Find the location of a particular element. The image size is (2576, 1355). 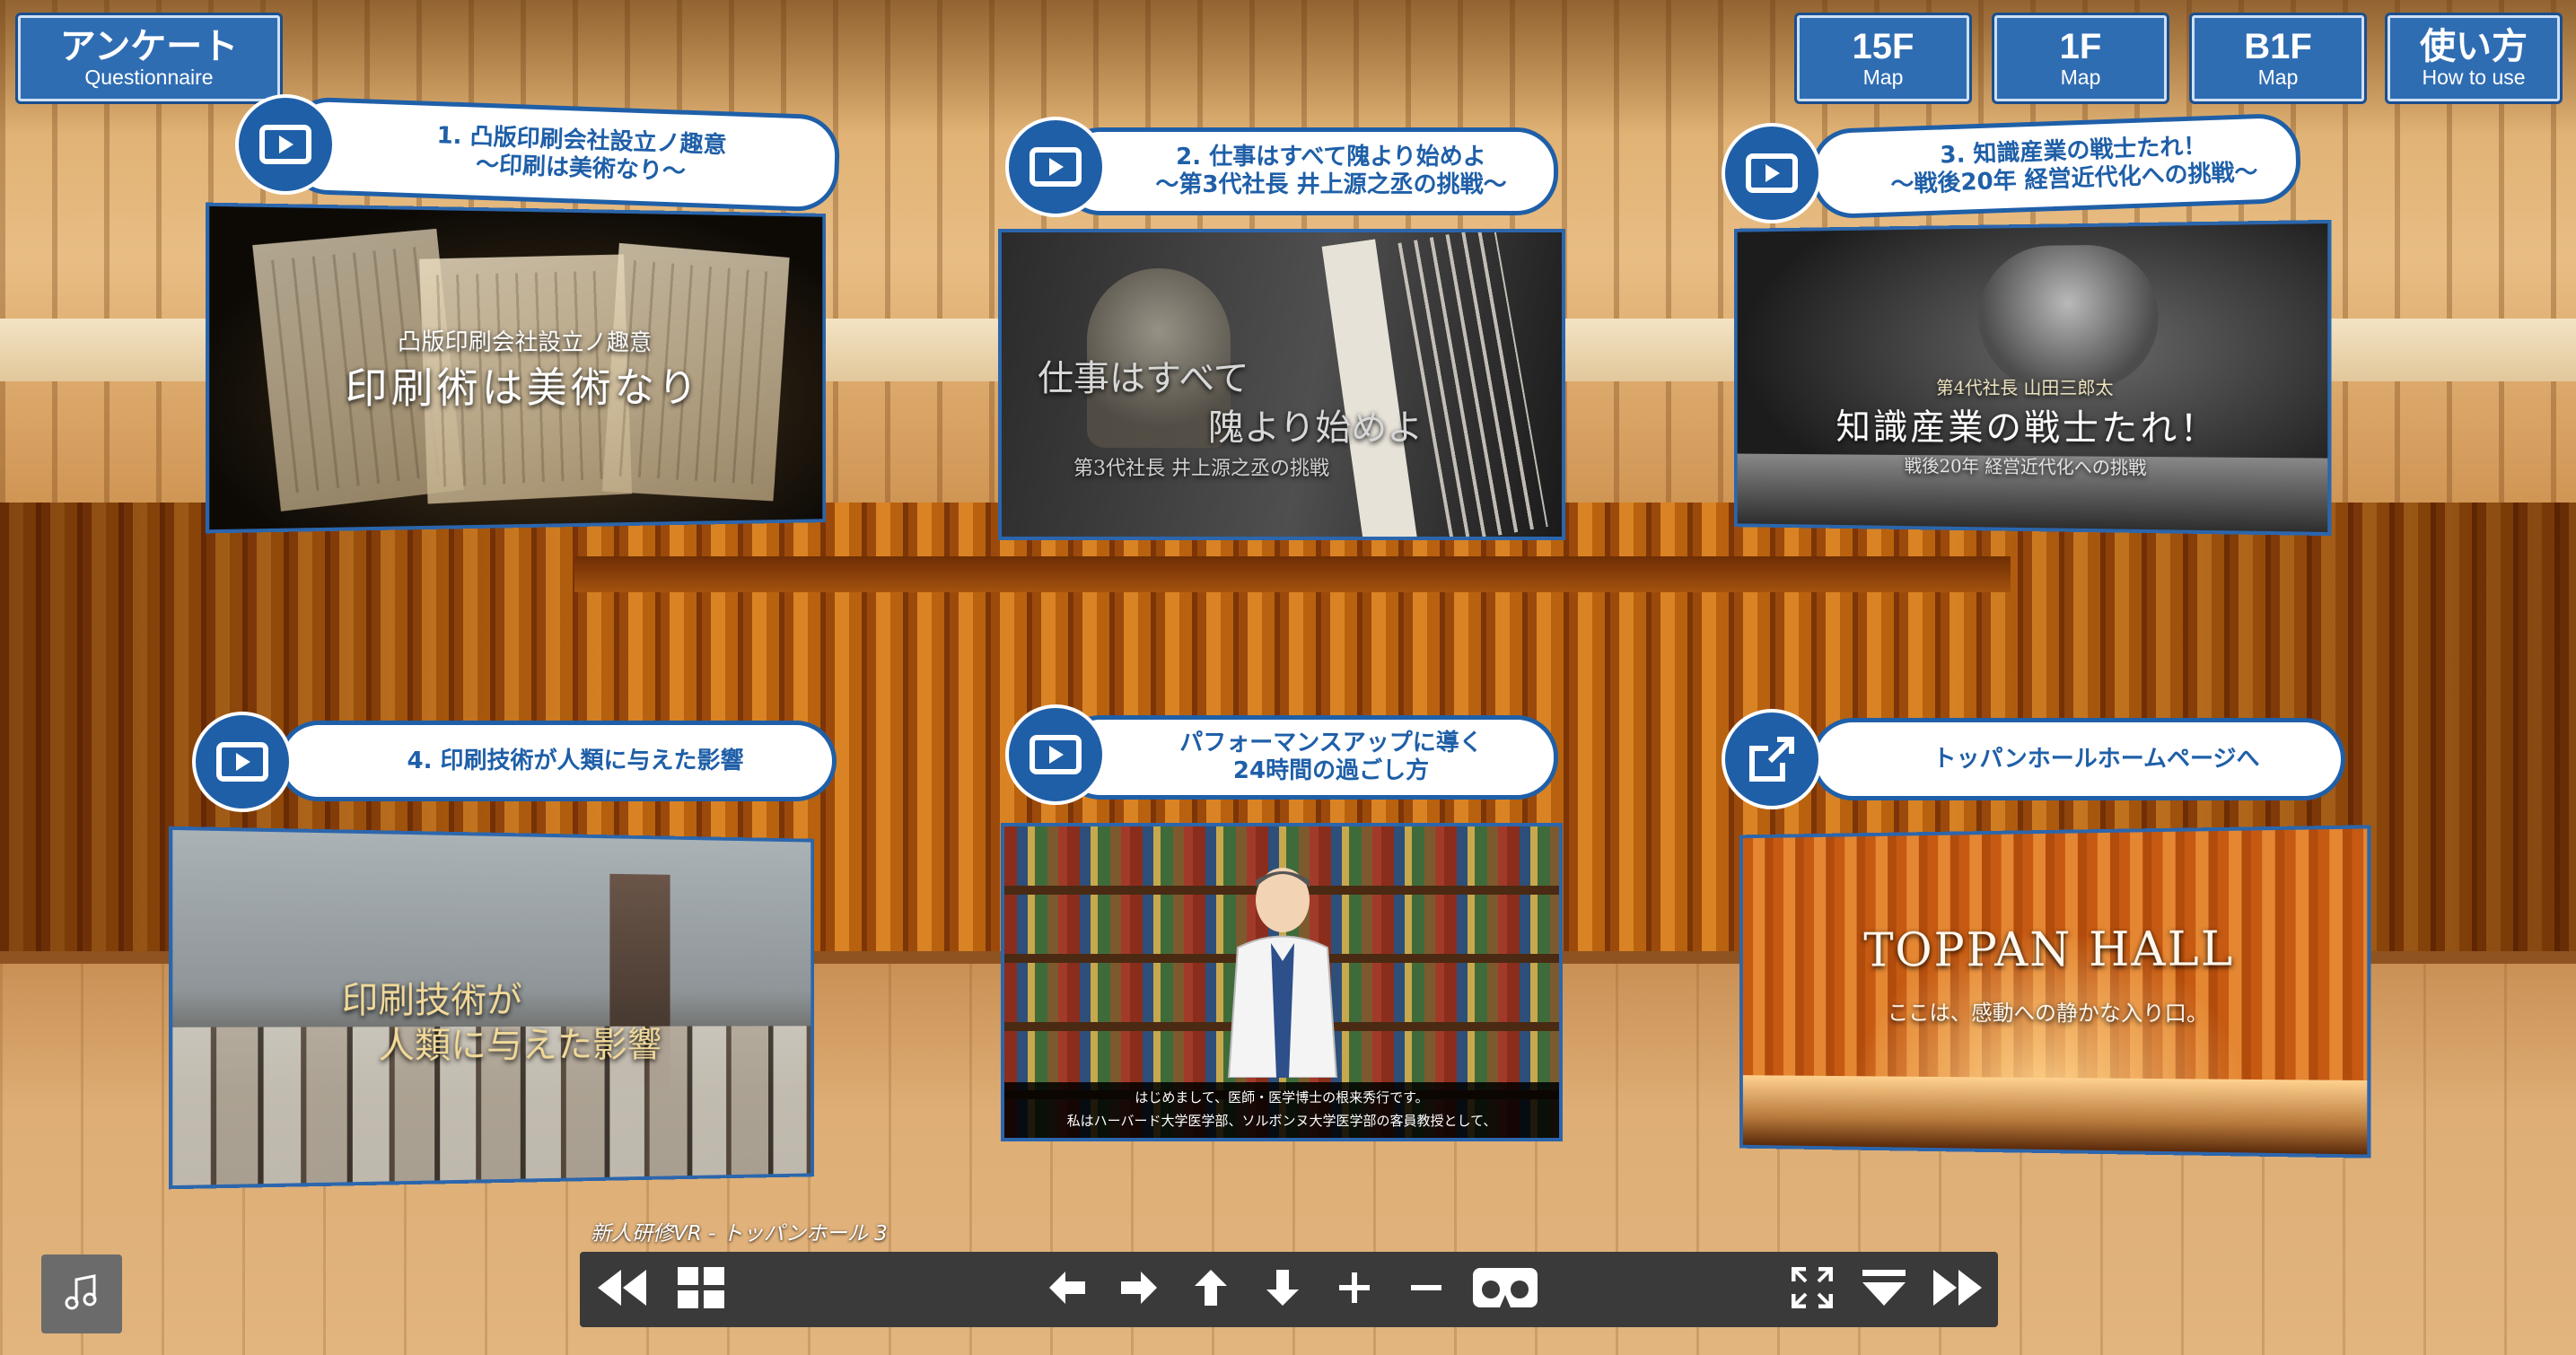

how-to-use-subtitle: How to use is located at coordinates (2474, 77).